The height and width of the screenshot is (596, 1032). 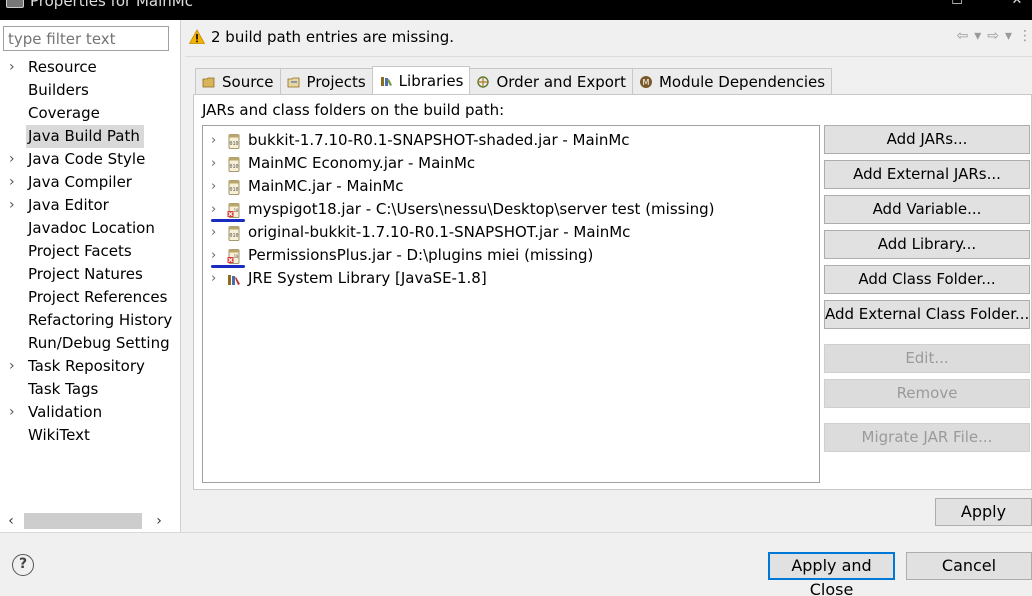 I want to click on nav-item-label: Task Repository, so click(x=86, y=366).